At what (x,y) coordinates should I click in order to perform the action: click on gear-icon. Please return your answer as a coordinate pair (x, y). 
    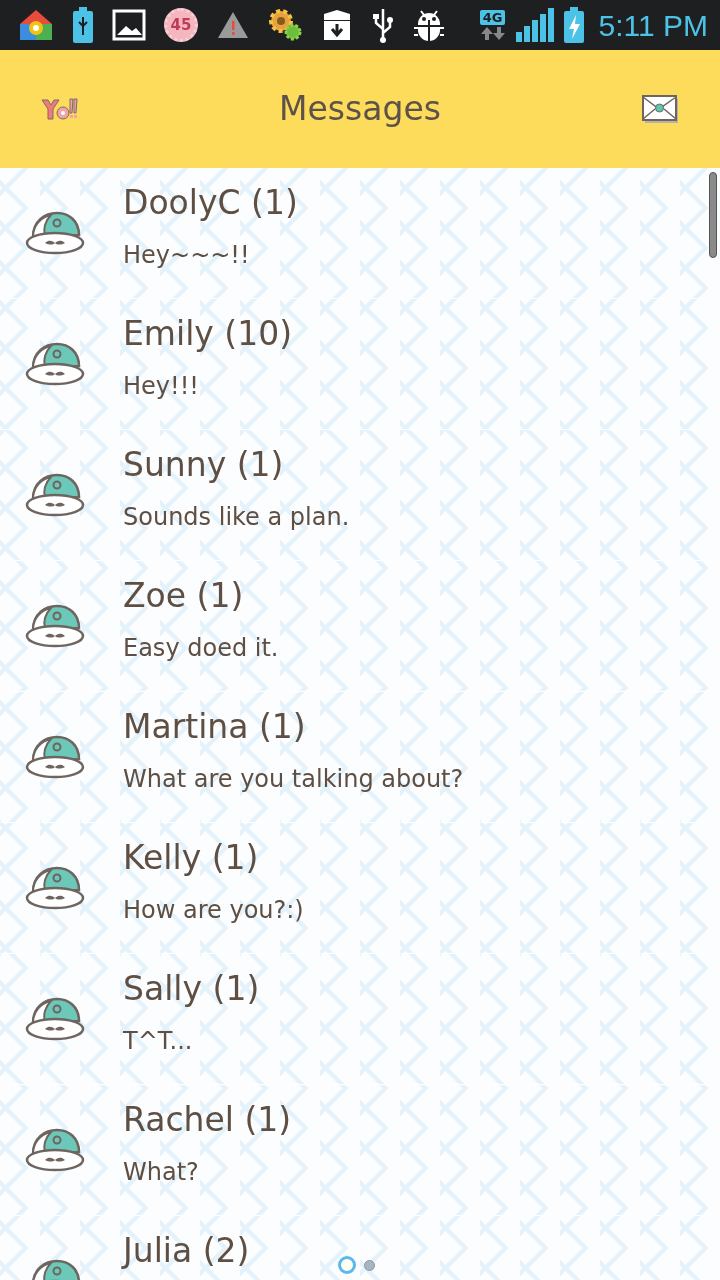
    Looking at the image, I should click on (285, 25).